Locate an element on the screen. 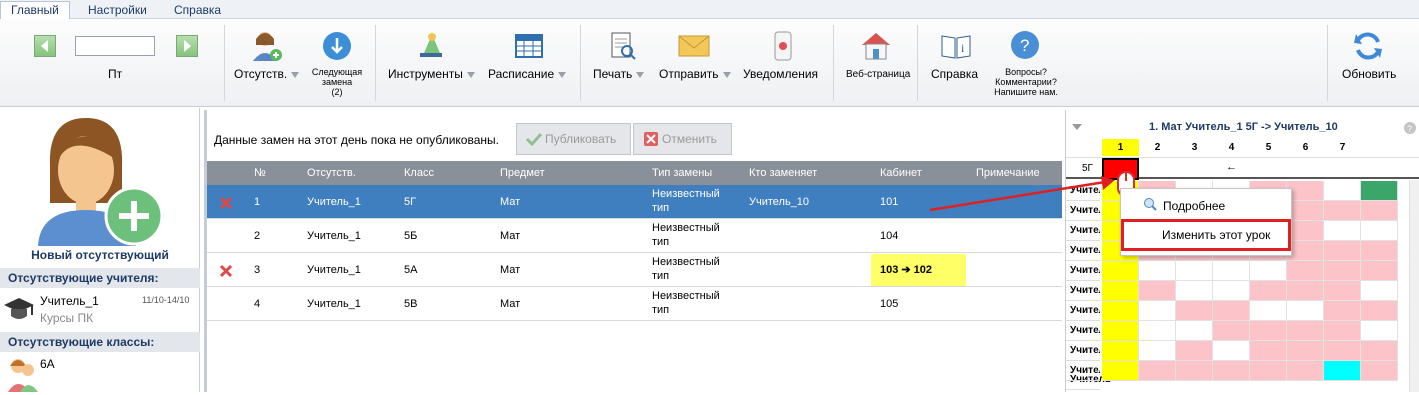 This screenshot has width=1419, height=395. feedback-button: Вопросы? Комментарии? Напишите нам. is located at coordinates (1026, 82).